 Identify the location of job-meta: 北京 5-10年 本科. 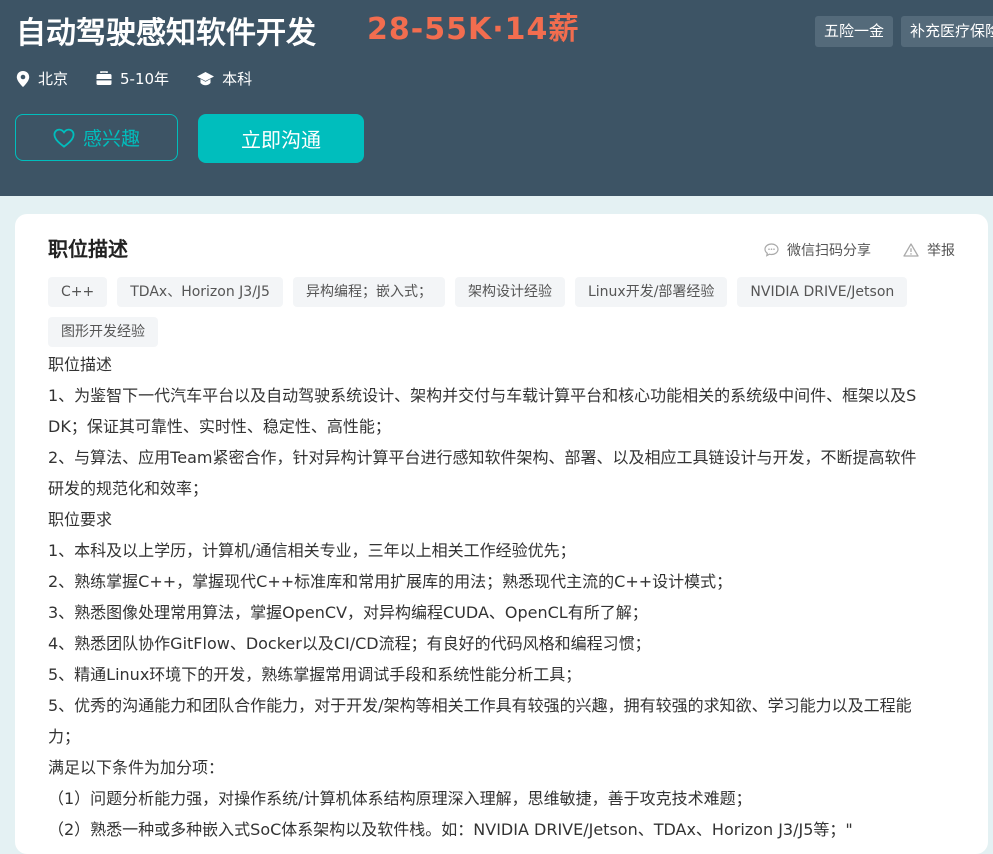
(148, 78).